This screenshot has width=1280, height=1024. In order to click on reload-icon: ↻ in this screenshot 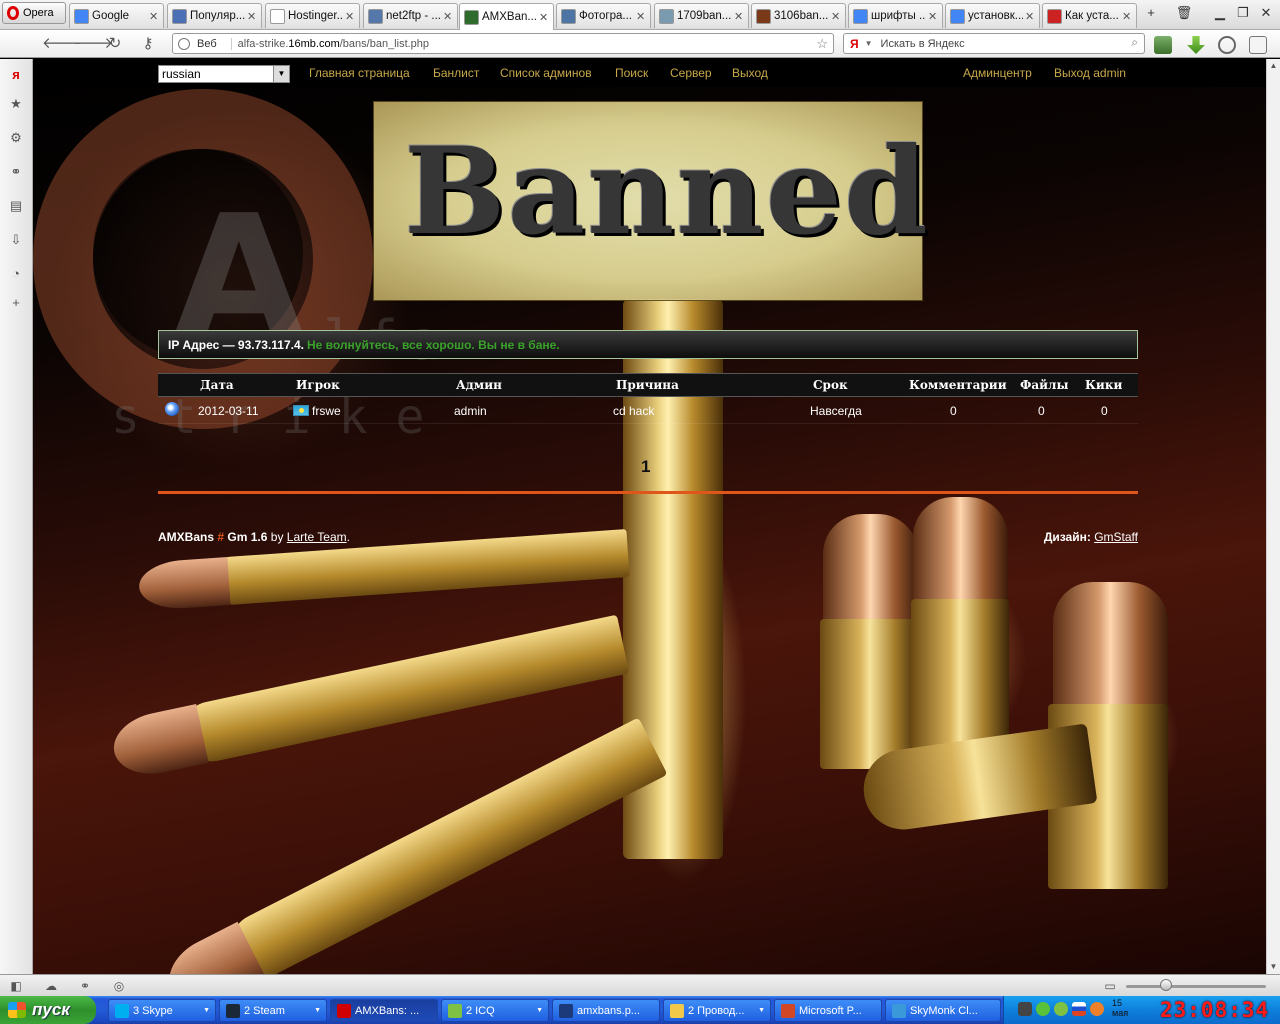, I will do `click(115, 44)`.